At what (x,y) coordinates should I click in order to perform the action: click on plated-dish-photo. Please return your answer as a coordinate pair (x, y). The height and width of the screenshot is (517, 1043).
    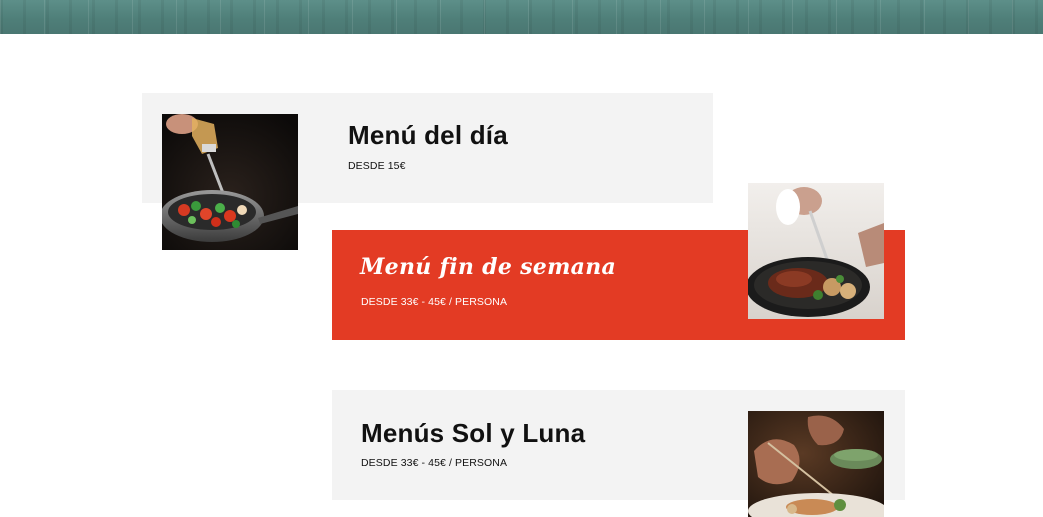
    Looking at the image, I should click on (816, 464).